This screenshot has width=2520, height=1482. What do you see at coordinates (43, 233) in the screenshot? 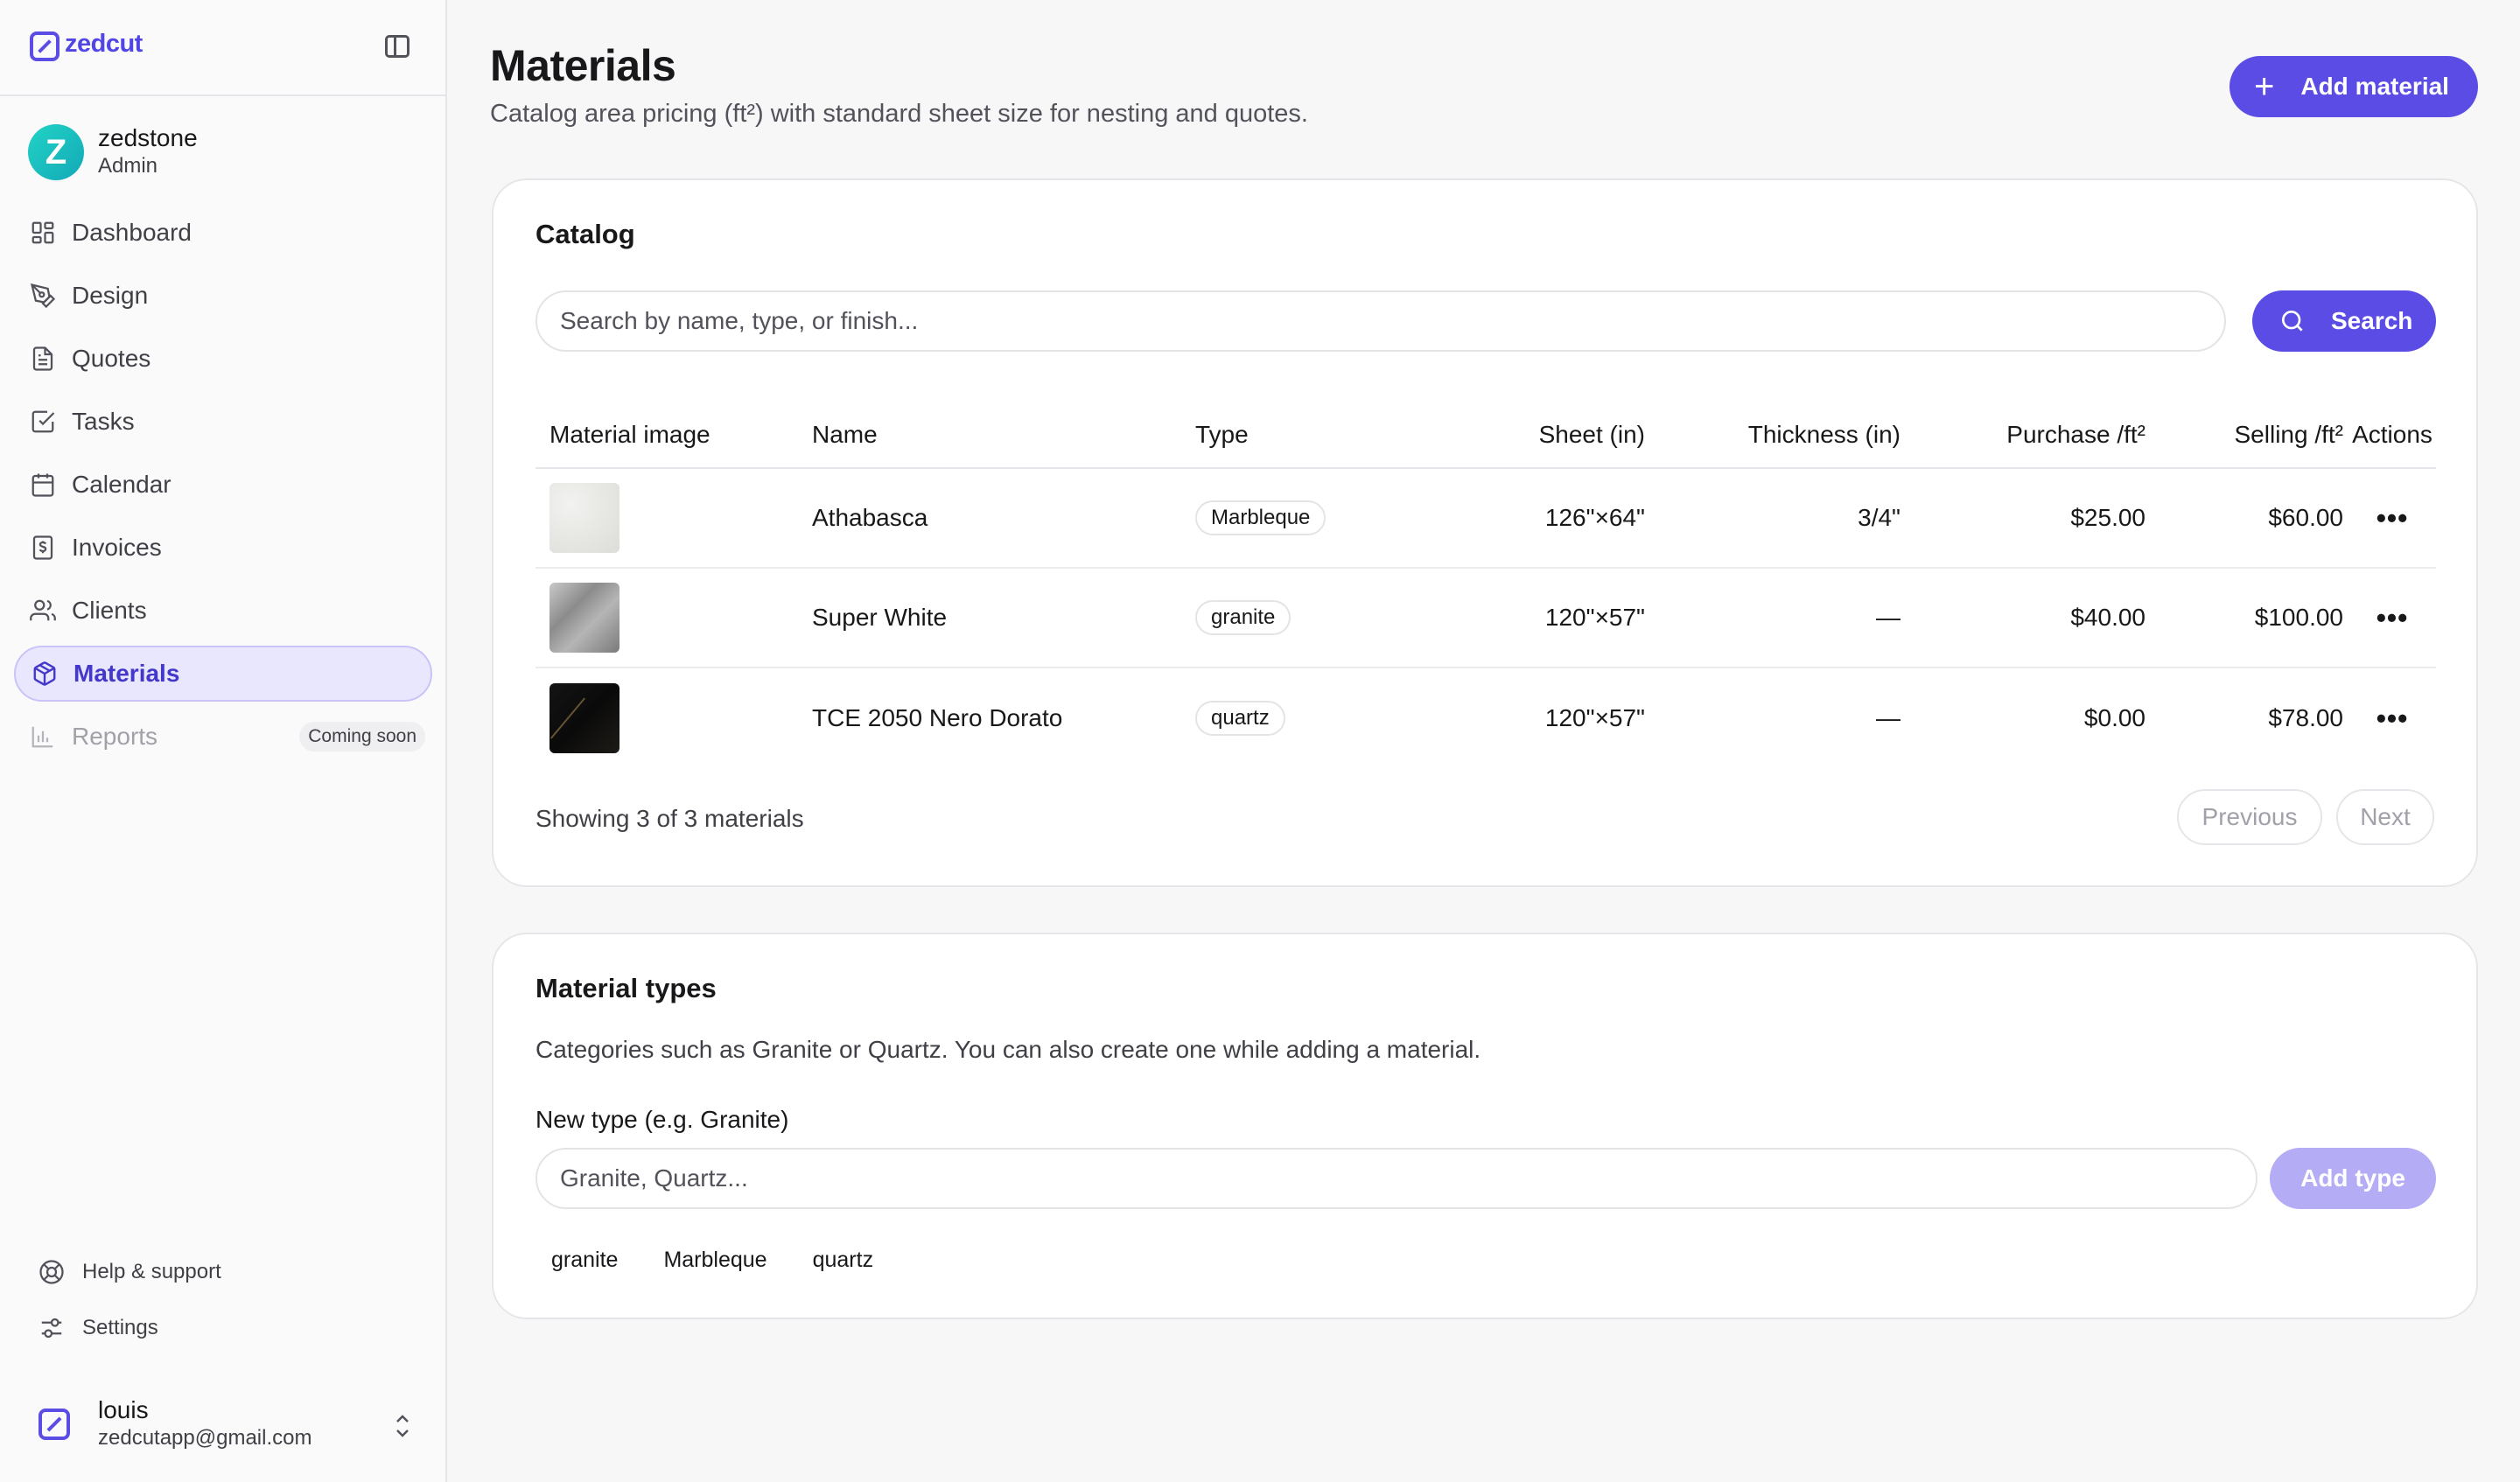
I see `dashboard-icon` at bounding box center [43, 233].